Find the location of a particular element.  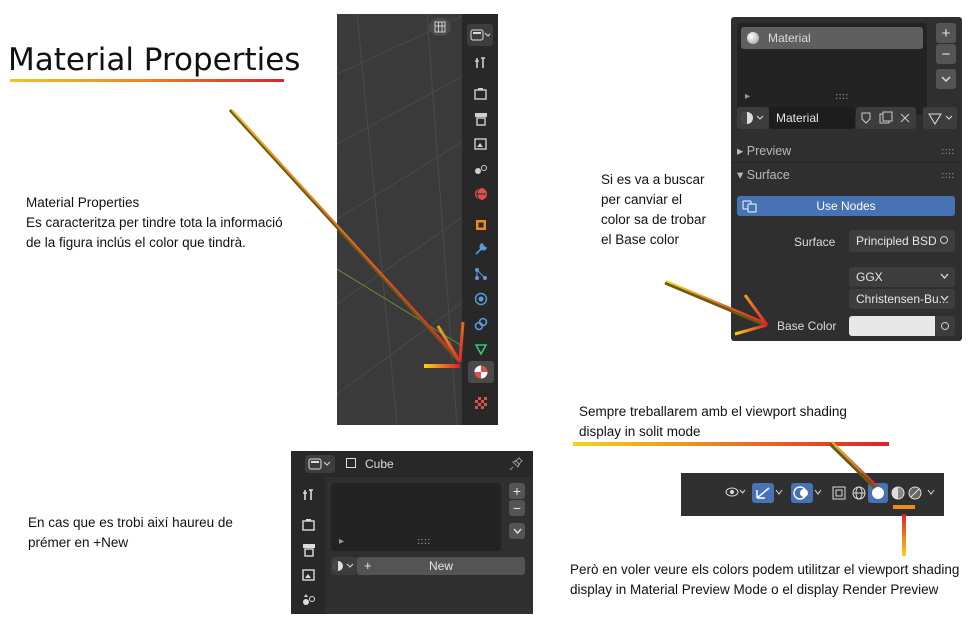

object-name: Cube is located at coordinates (379, 464).